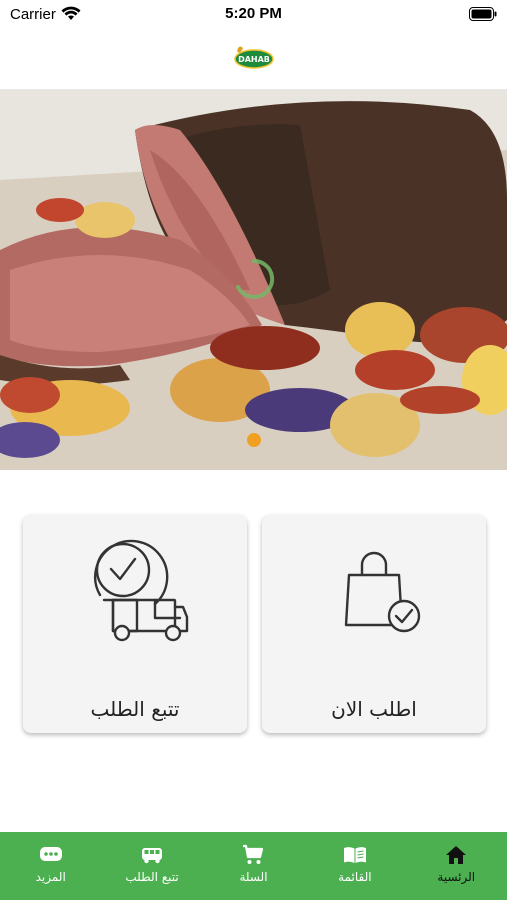 Image resolution: width=507 pixels, height=900 pixels. What do you see at coordinates (135, 709) in the screenshot?
I see `track-order-label: تتبع الطلب` at bounding box center [135, 709].